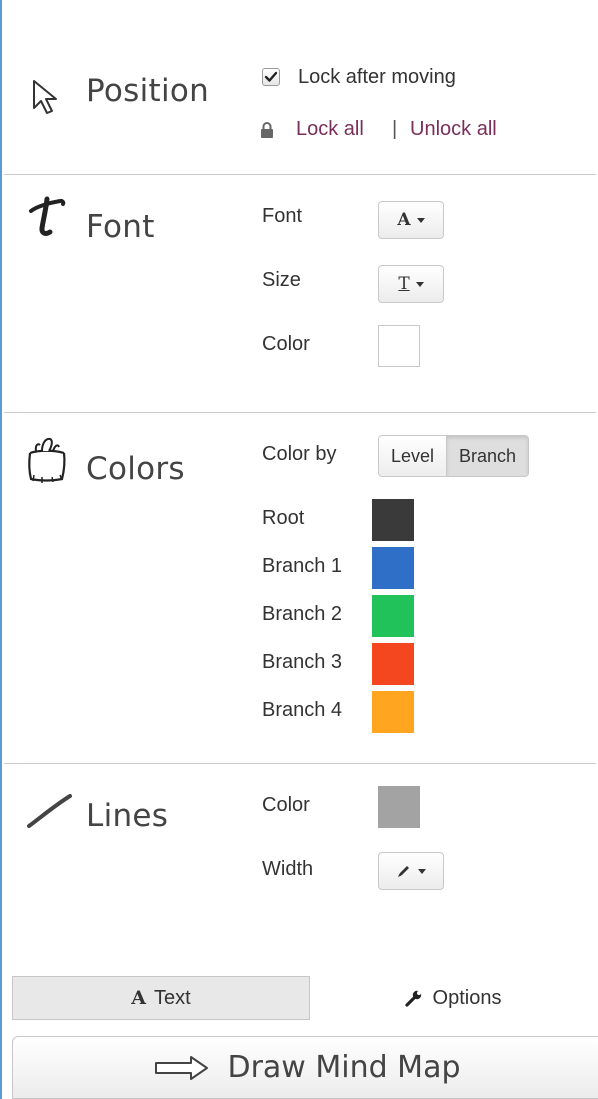 Image resolution: width=598 pixels, height=1099 pixels. What do you see at coordinates (393, 664) in the screenshot?
I see `branch-3-color-swatch` at bounding box center [393, 664].